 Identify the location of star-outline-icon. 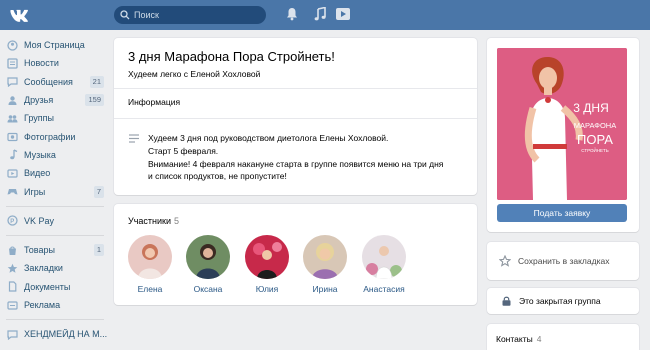
(505, 261).